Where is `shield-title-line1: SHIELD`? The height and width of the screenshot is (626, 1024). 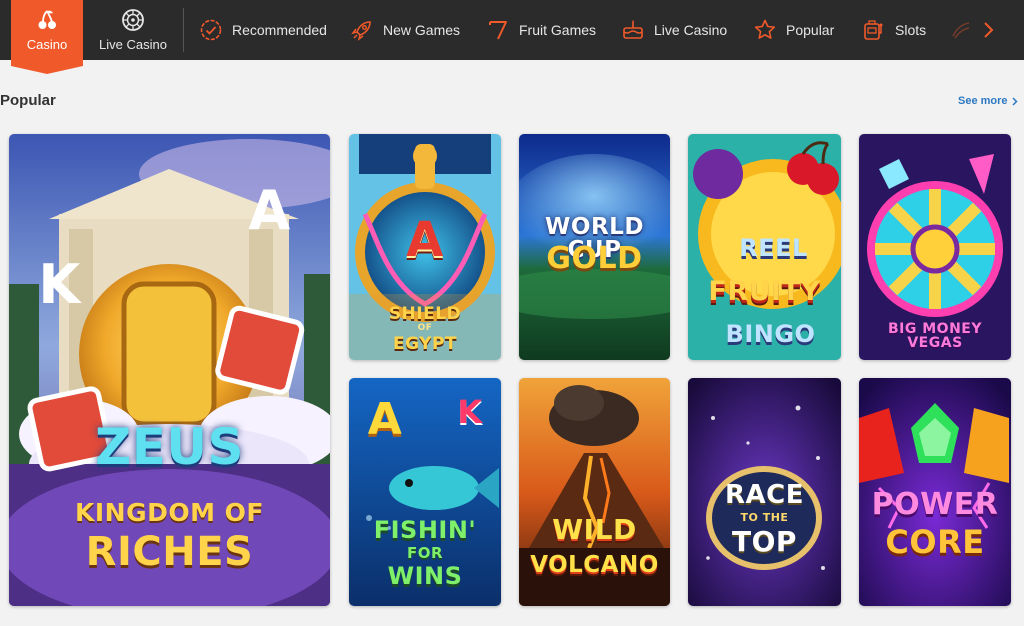 shield-title-line1: SHIELD is located at coordinates (425, 314).